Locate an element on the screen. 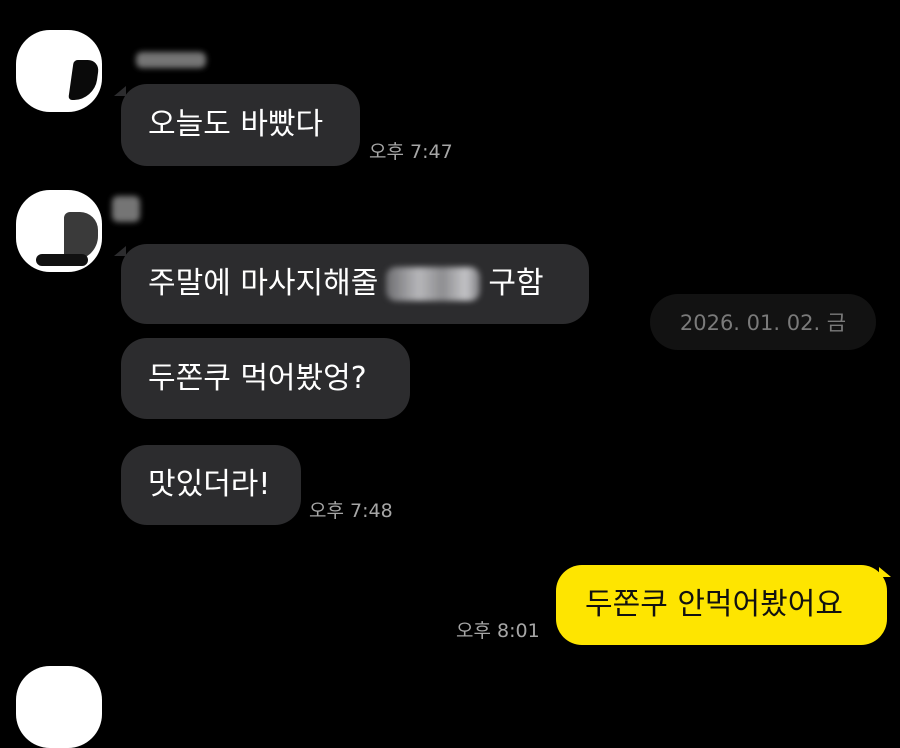 Image resolution: width=900 pixels, height=748 pixels. message-timestamp: 오후 7:47 is located at coordinates (411, 152).